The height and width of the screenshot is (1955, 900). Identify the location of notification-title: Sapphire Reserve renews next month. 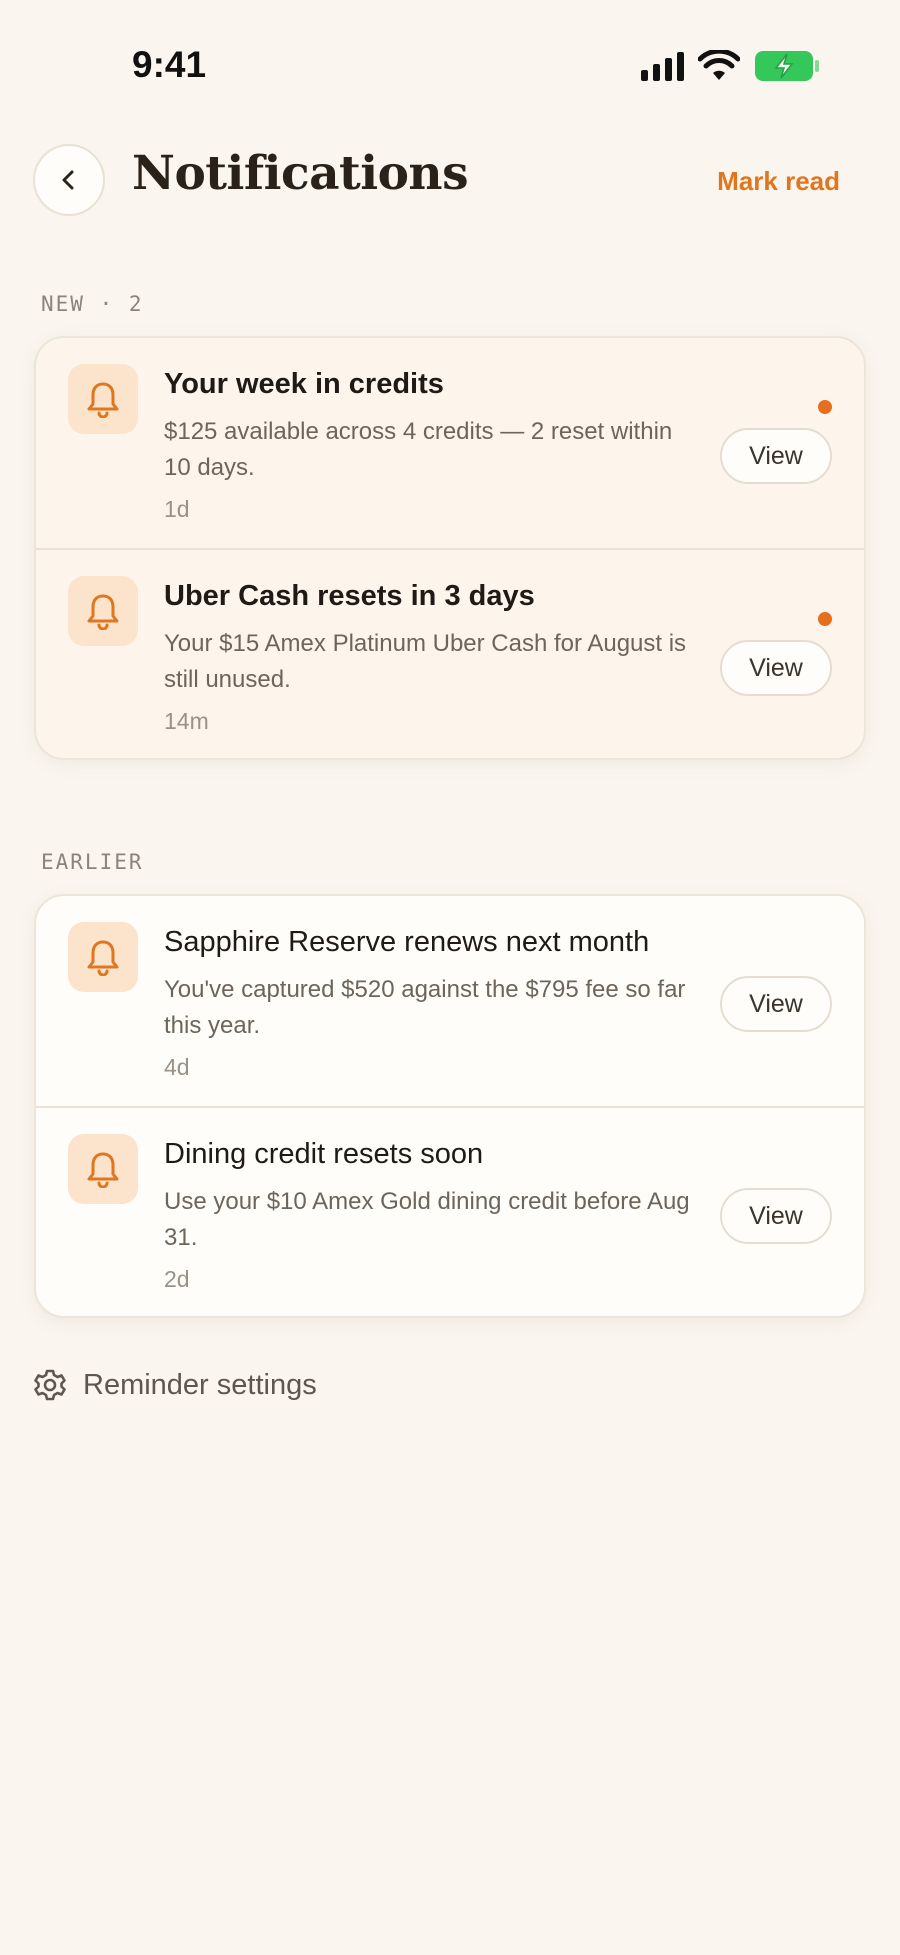
(407, 942).